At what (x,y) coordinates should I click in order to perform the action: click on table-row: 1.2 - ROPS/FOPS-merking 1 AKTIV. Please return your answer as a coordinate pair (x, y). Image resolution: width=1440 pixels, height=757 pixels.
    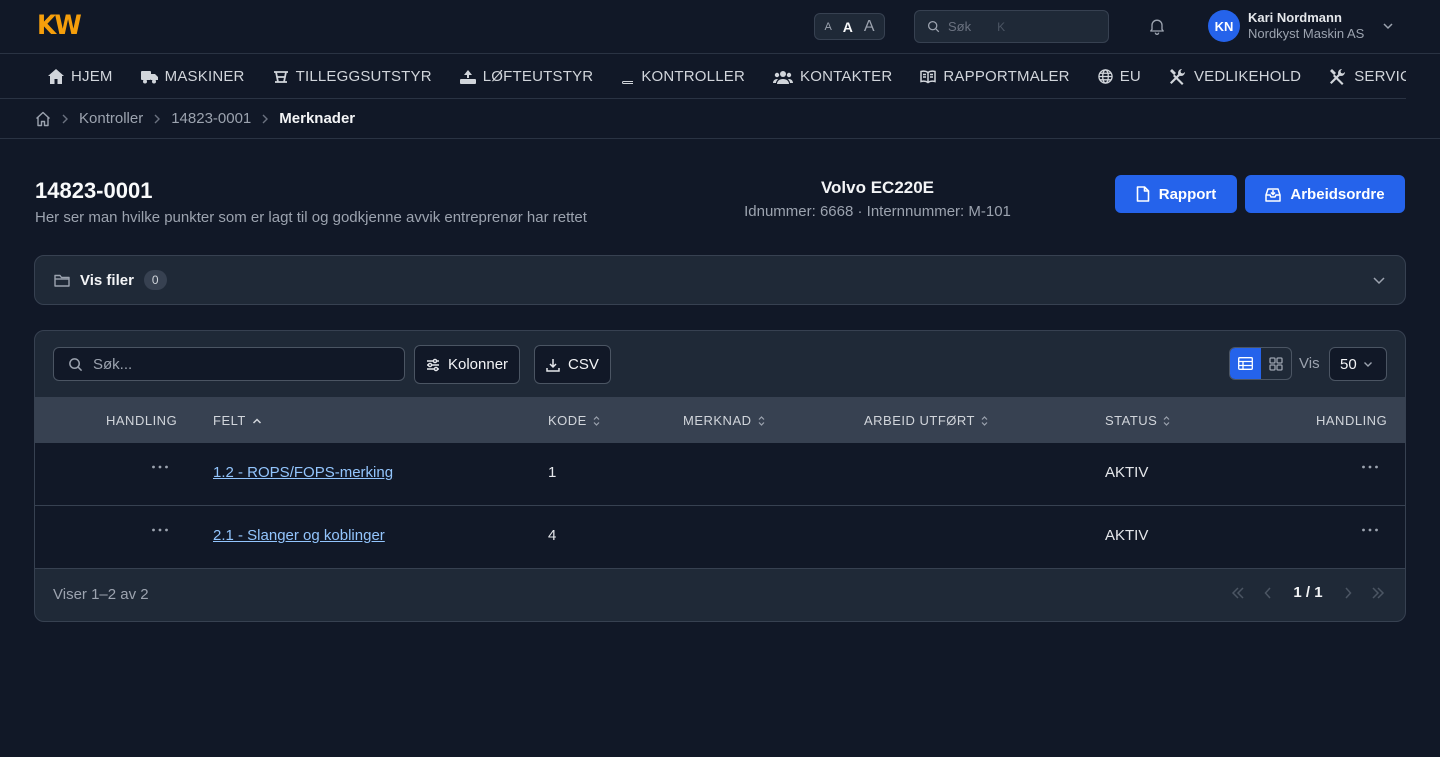
    Looking at the image, I should click on (720, 474).